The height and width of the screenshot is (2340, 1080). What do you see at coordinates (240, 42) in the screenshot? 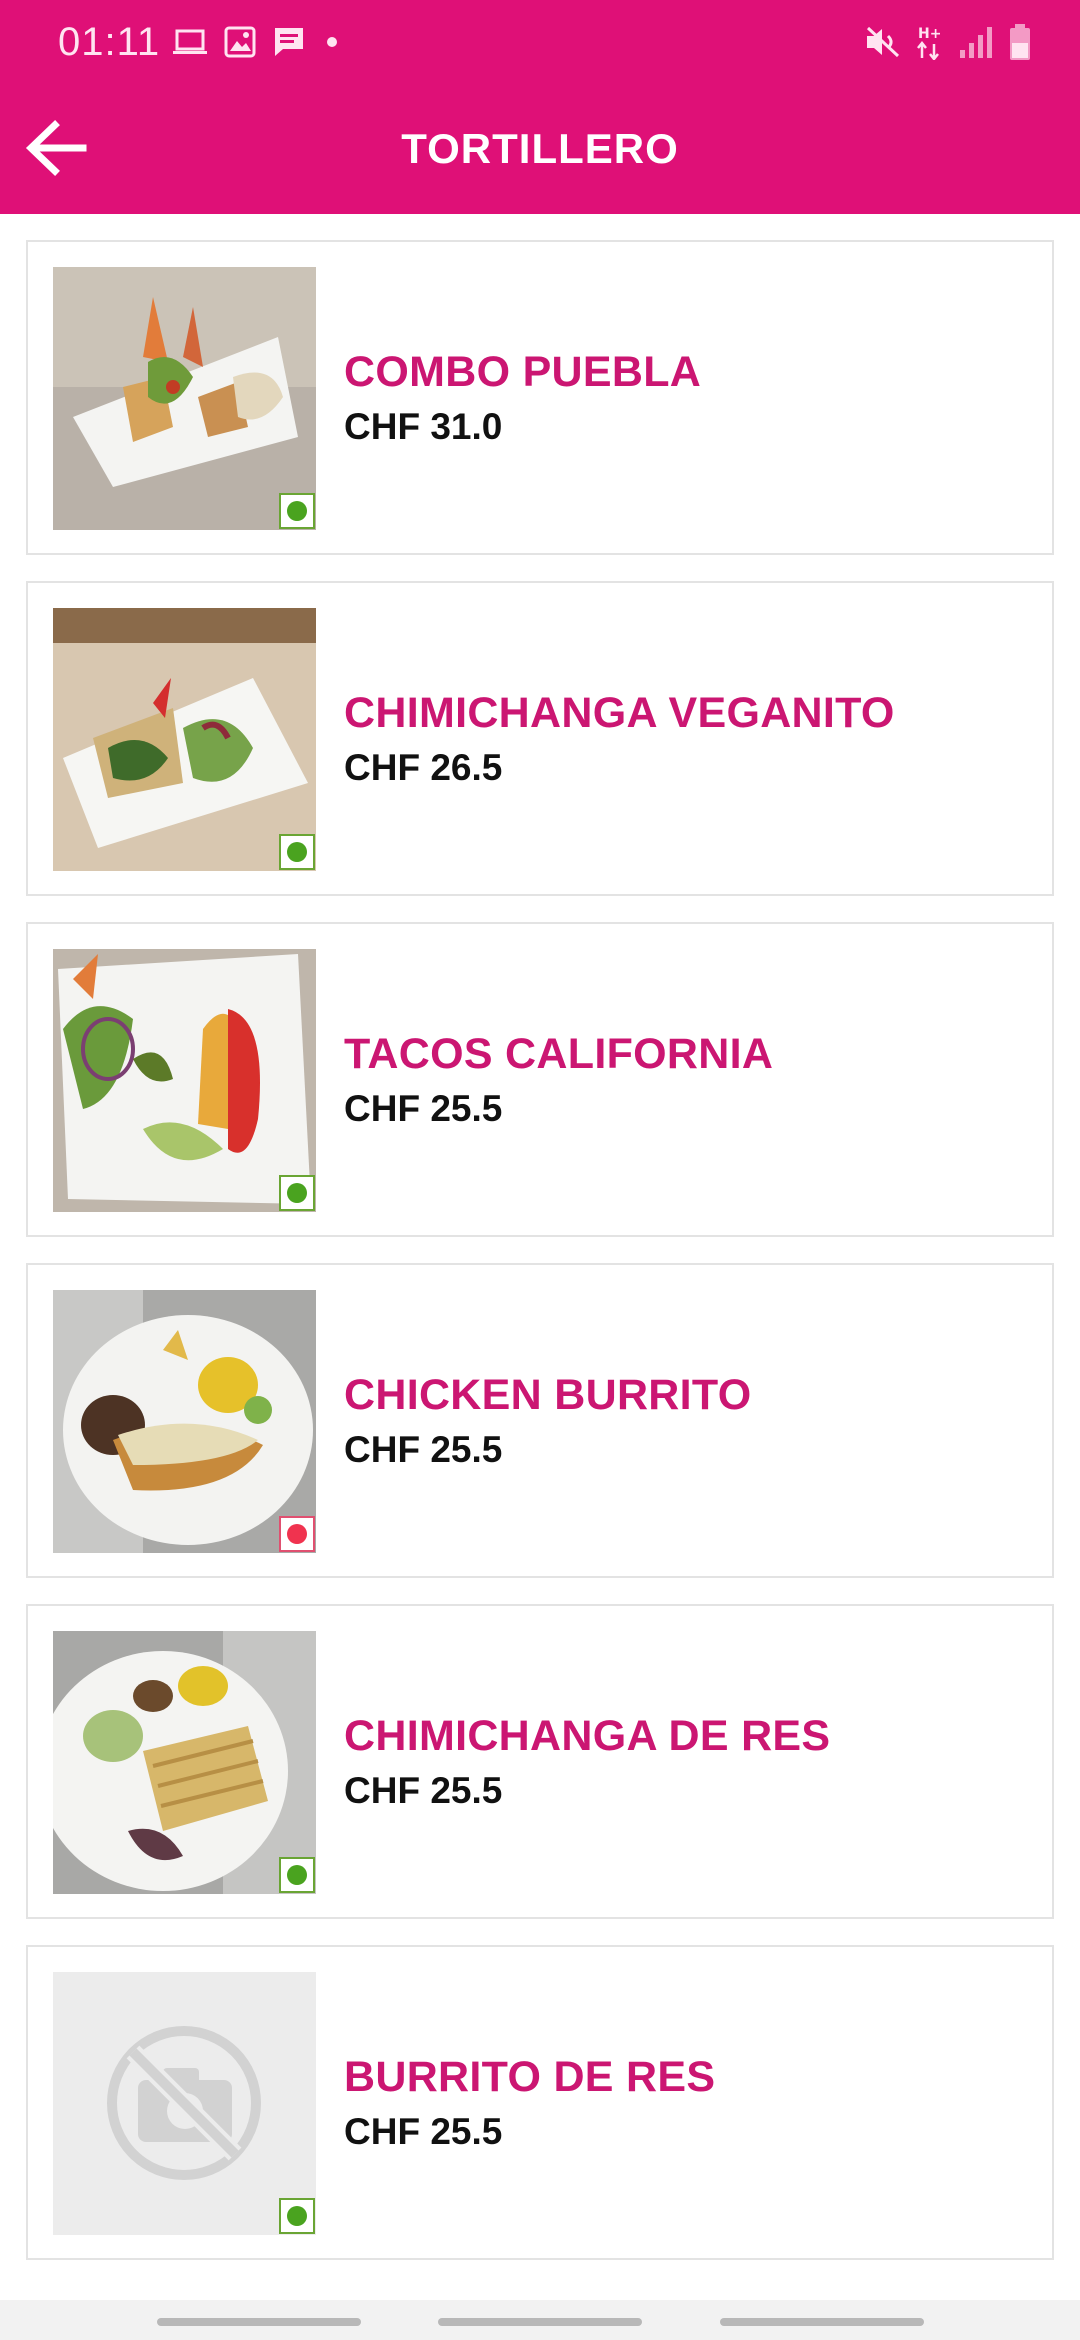
I see `image-icon` at bounding box center [240, 42].